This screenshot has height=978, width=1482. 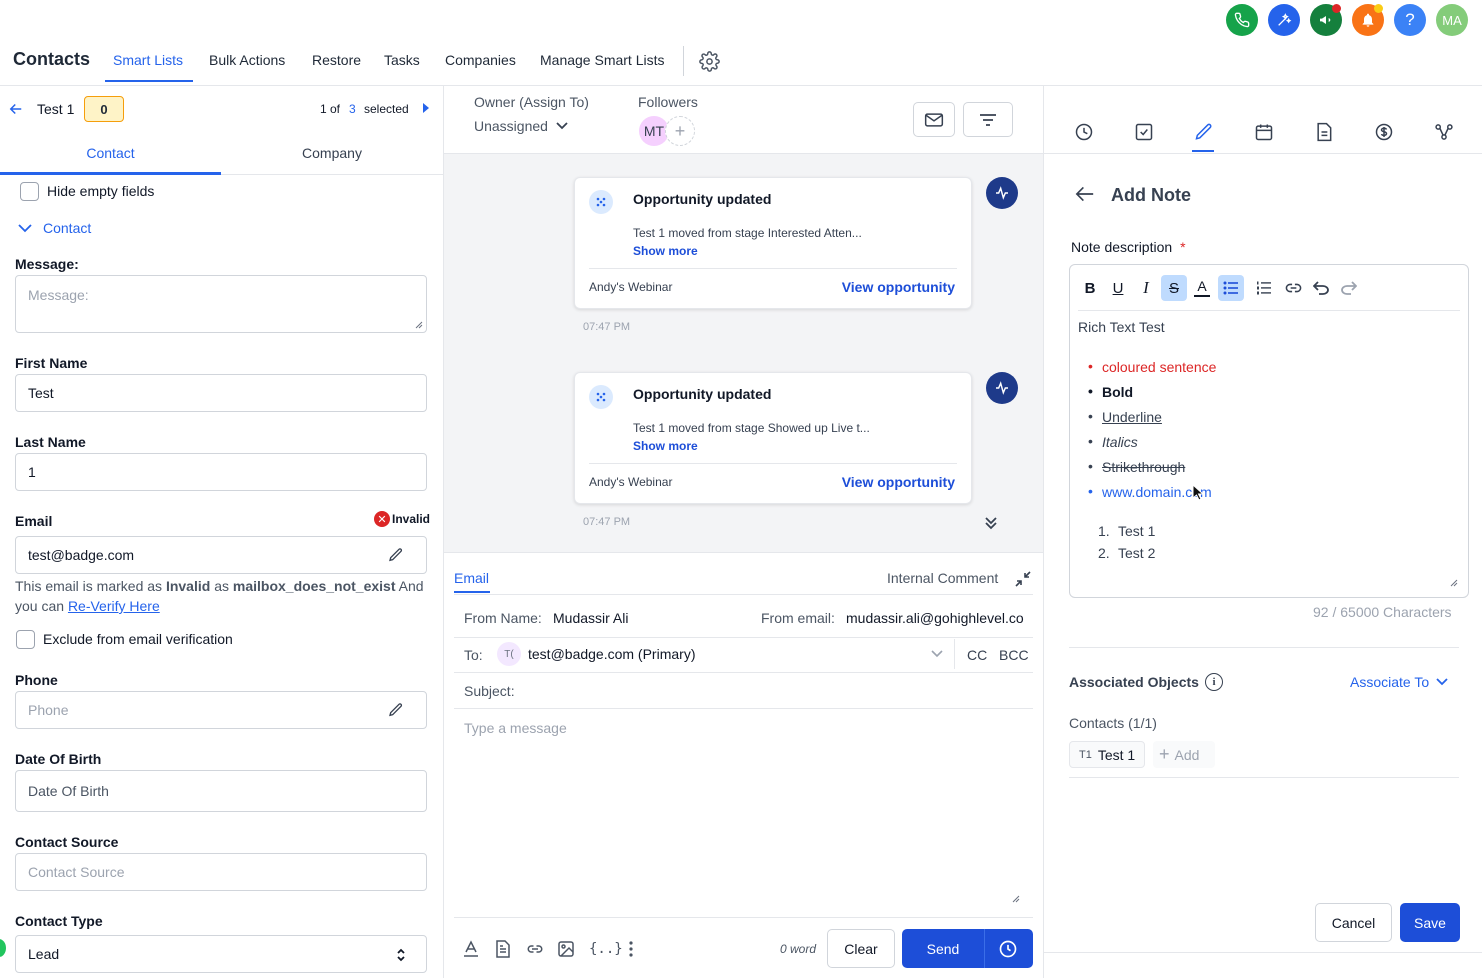 I want to click on contact-source-input: Contact Source, so click(x=221, y=872).